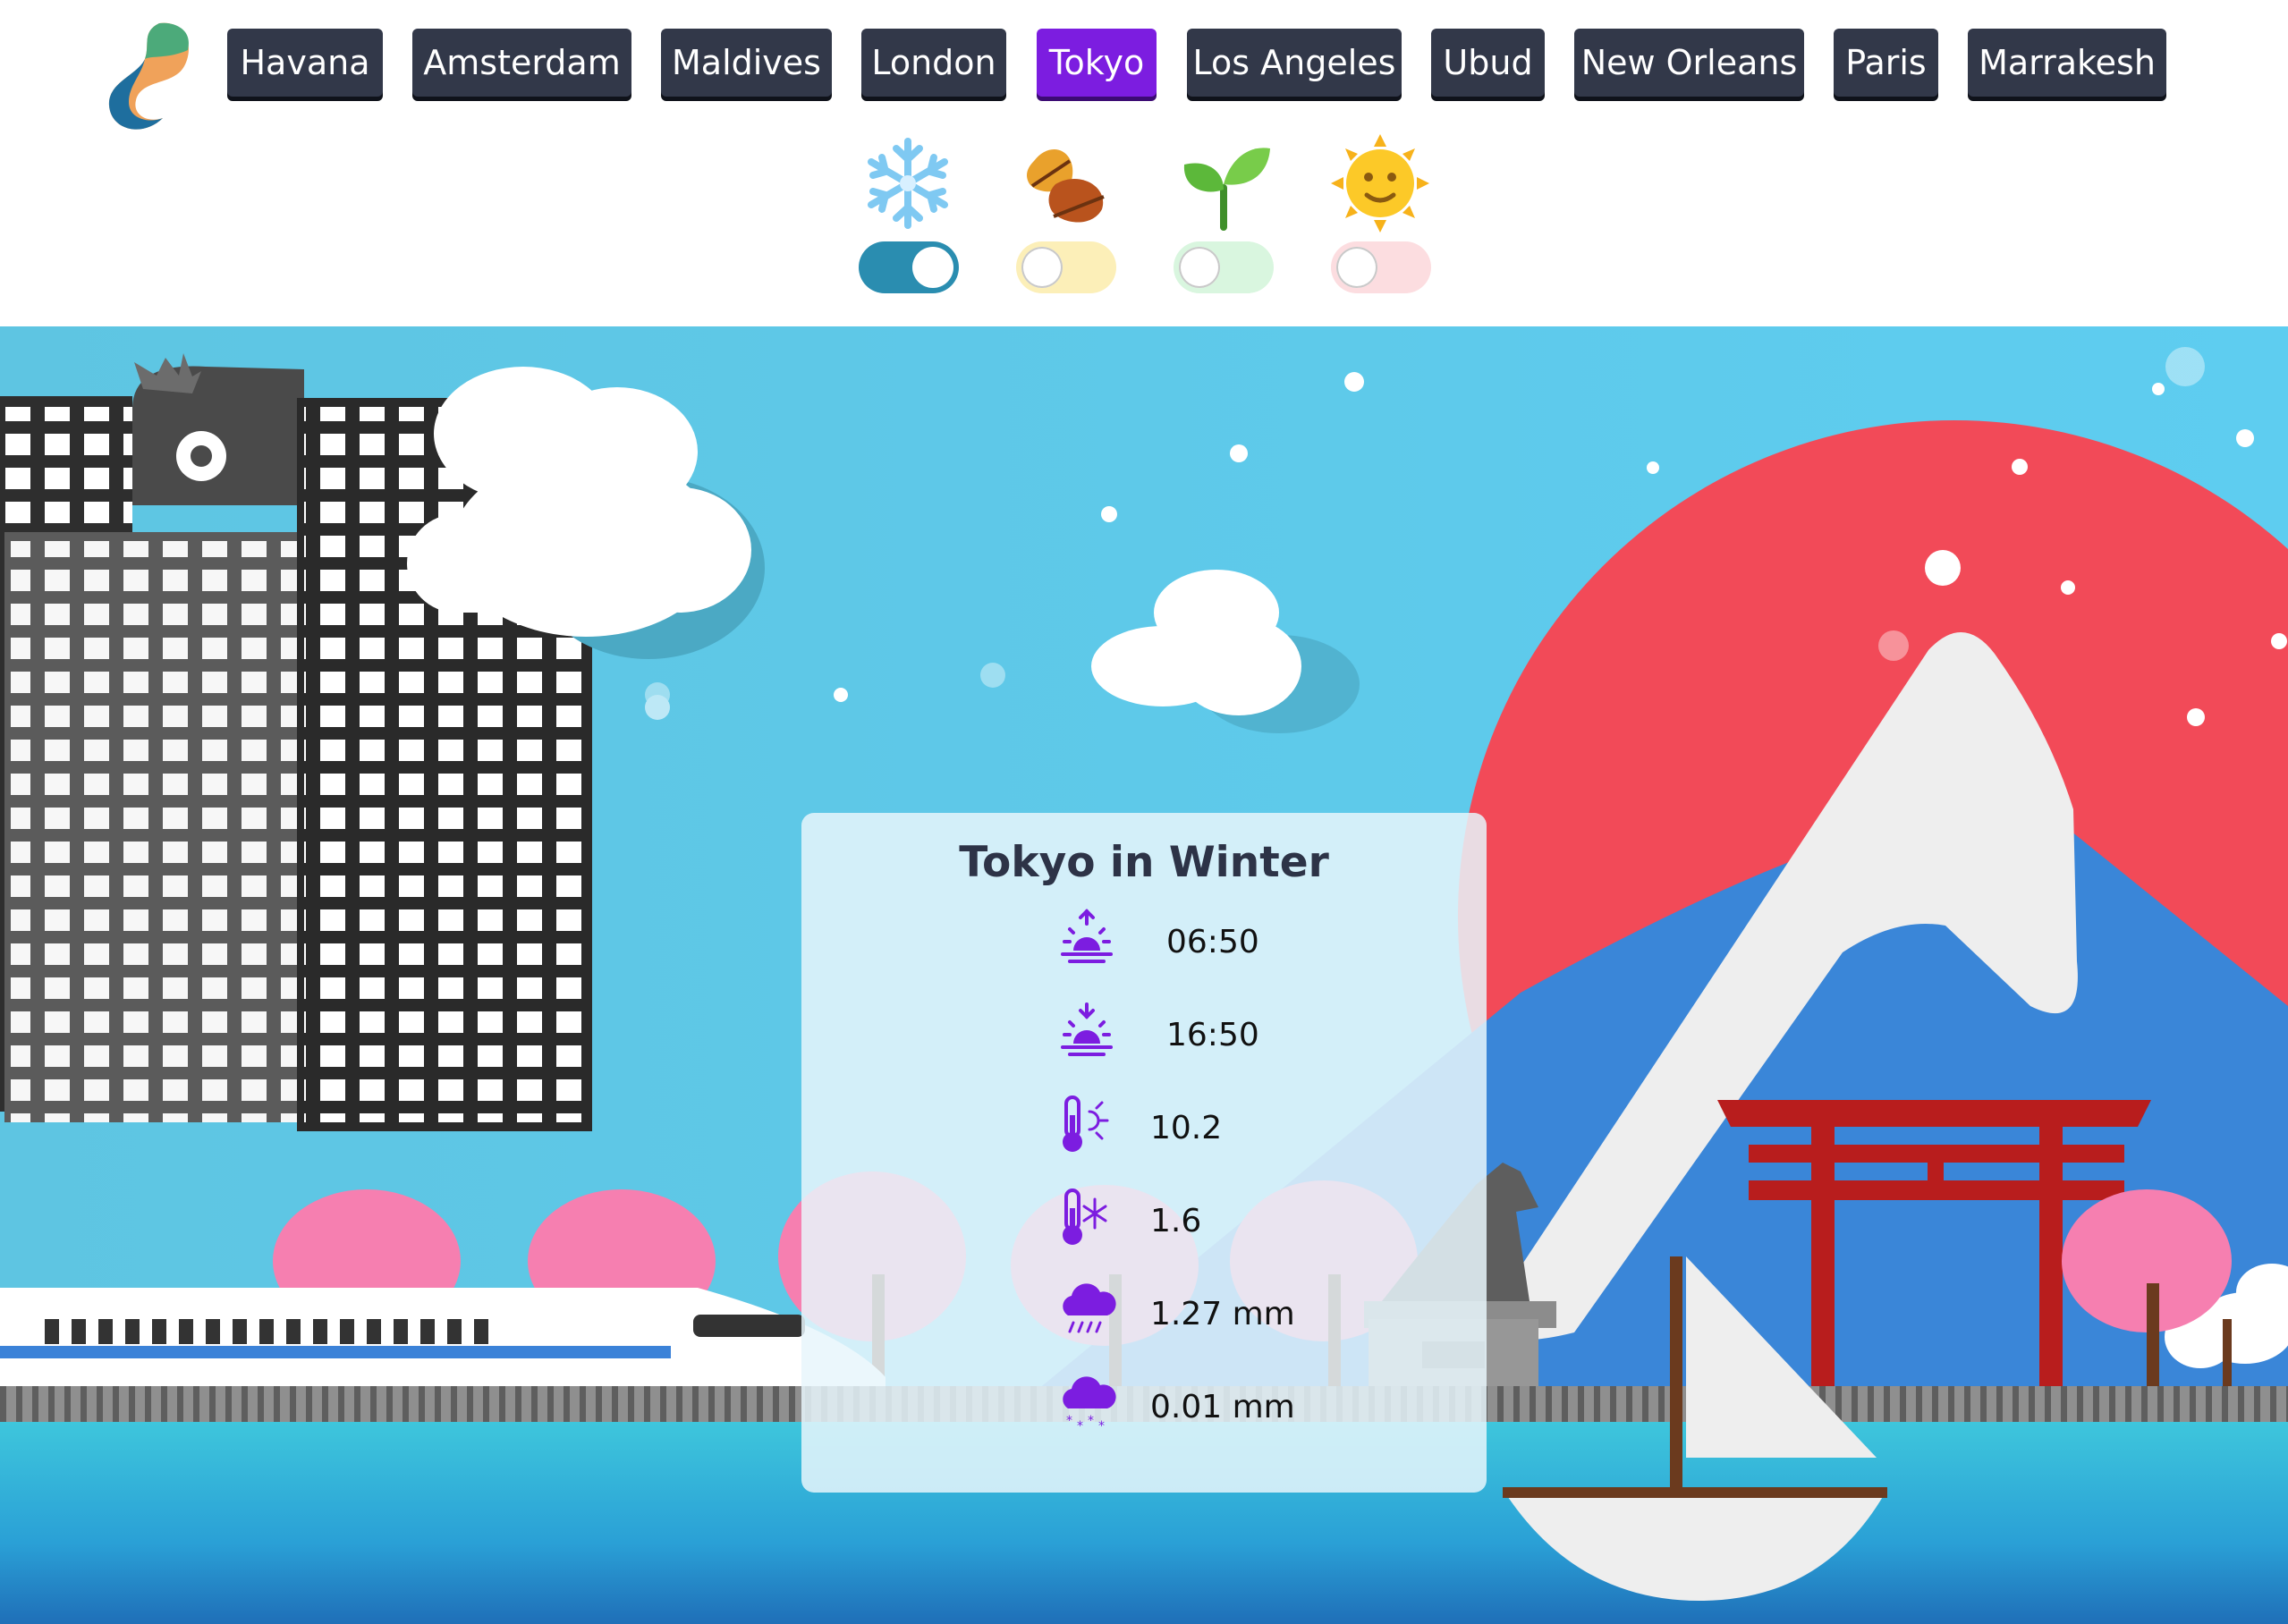 This screenshot has width=2288, height=1624. What do you see at coordinates (1186, 1128) in the screenshot?
I see `temp-high-value: 10.2` at bounding box center [1186, 1128].